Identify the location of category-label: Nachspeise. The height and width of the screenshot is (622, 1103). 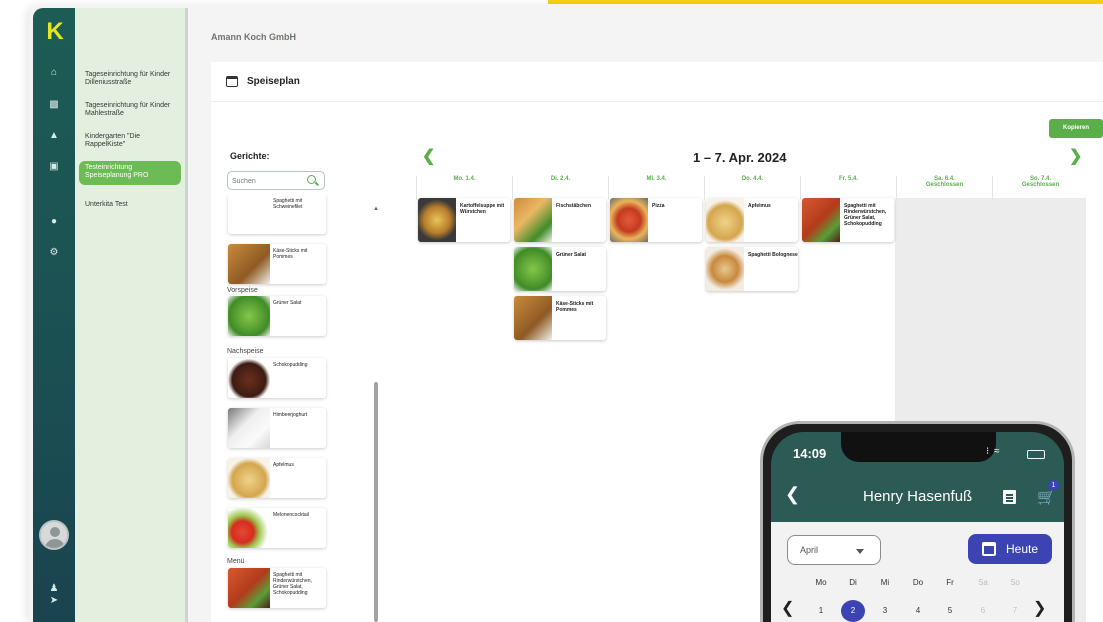
(245, 351).